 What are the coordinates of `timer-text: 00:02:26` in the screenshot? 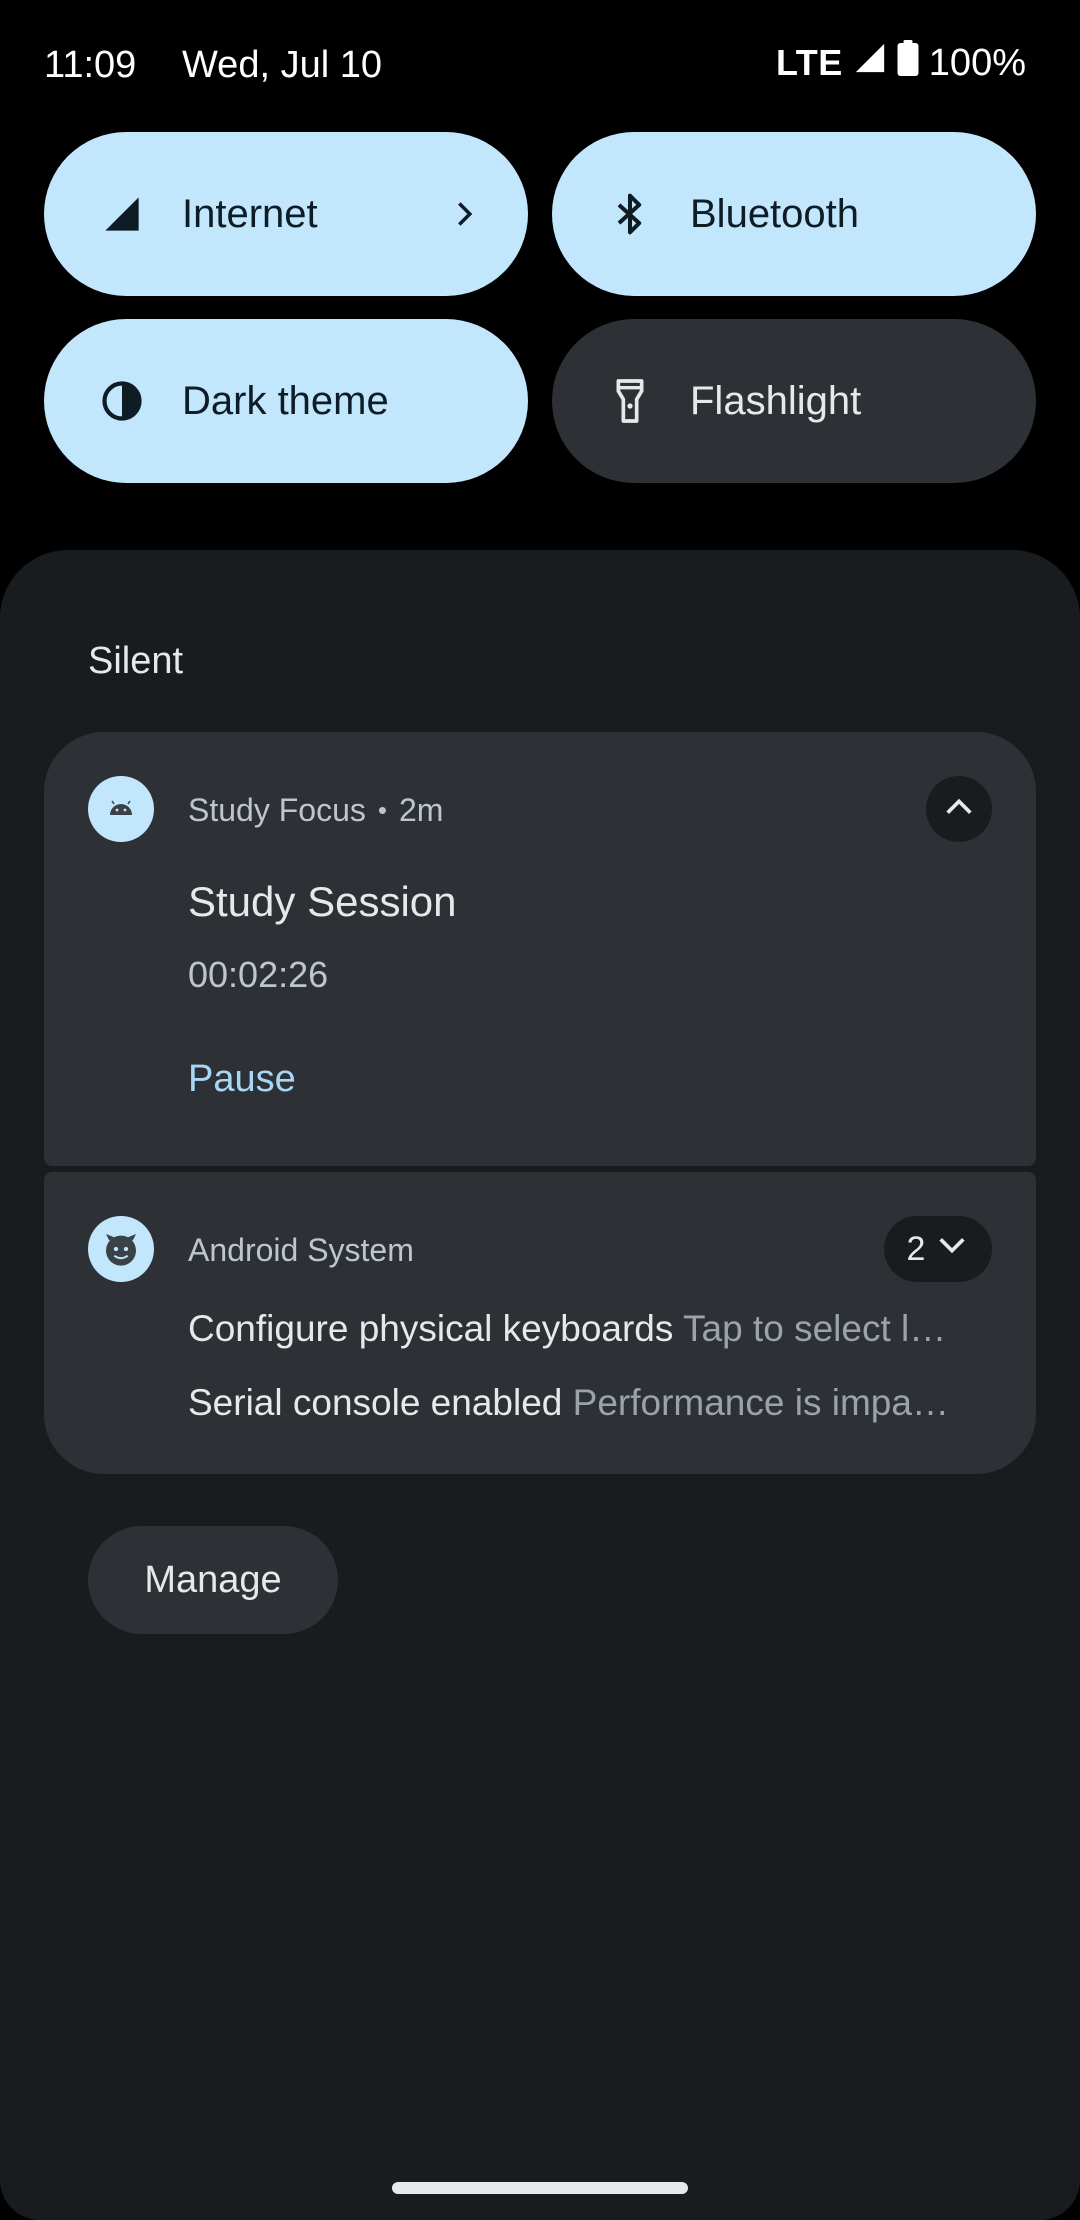 It's located at (258, 974).